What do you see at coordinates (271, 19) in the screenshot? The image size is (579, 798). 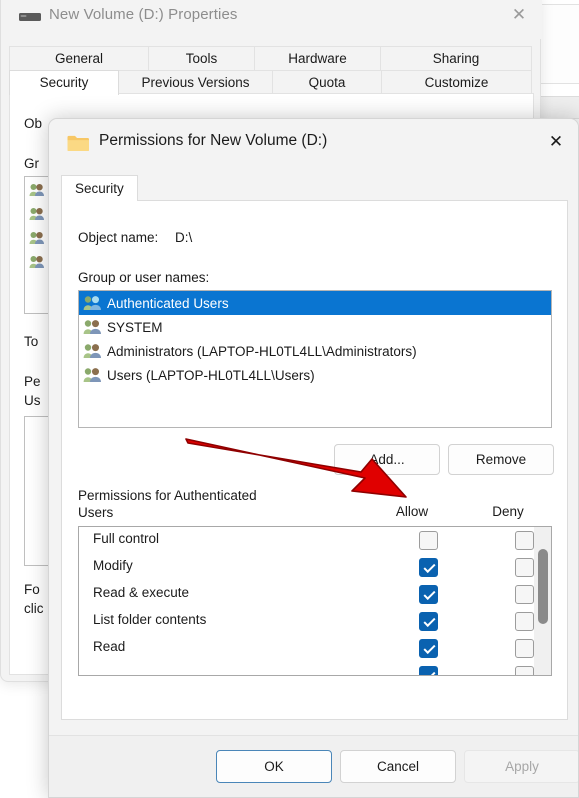 I see `properties-titlebar: New Volume (D:) Properties ✕` at bounding box center [271, 19].